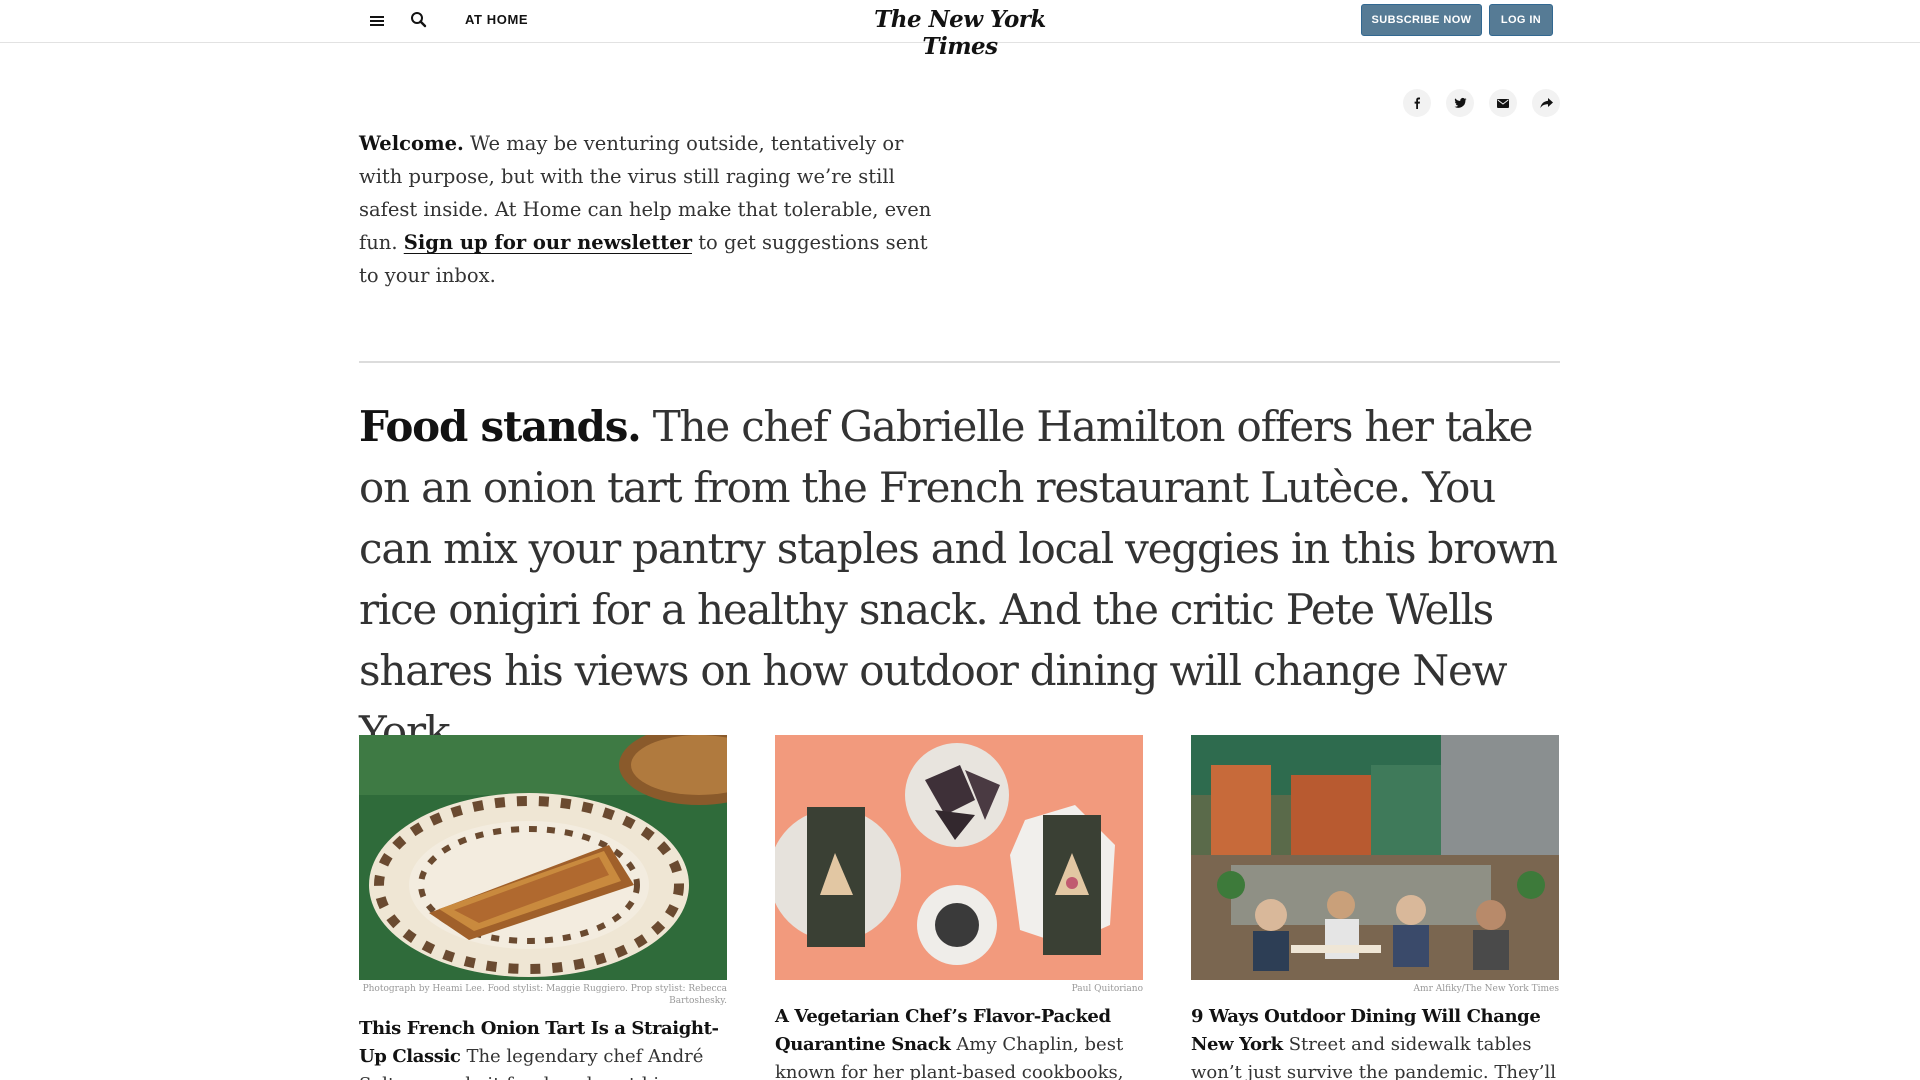 The image size is (1920, 1080). I want to click on photo-credit: Amr Alfiky/The New York Times, so click(1486, 989).